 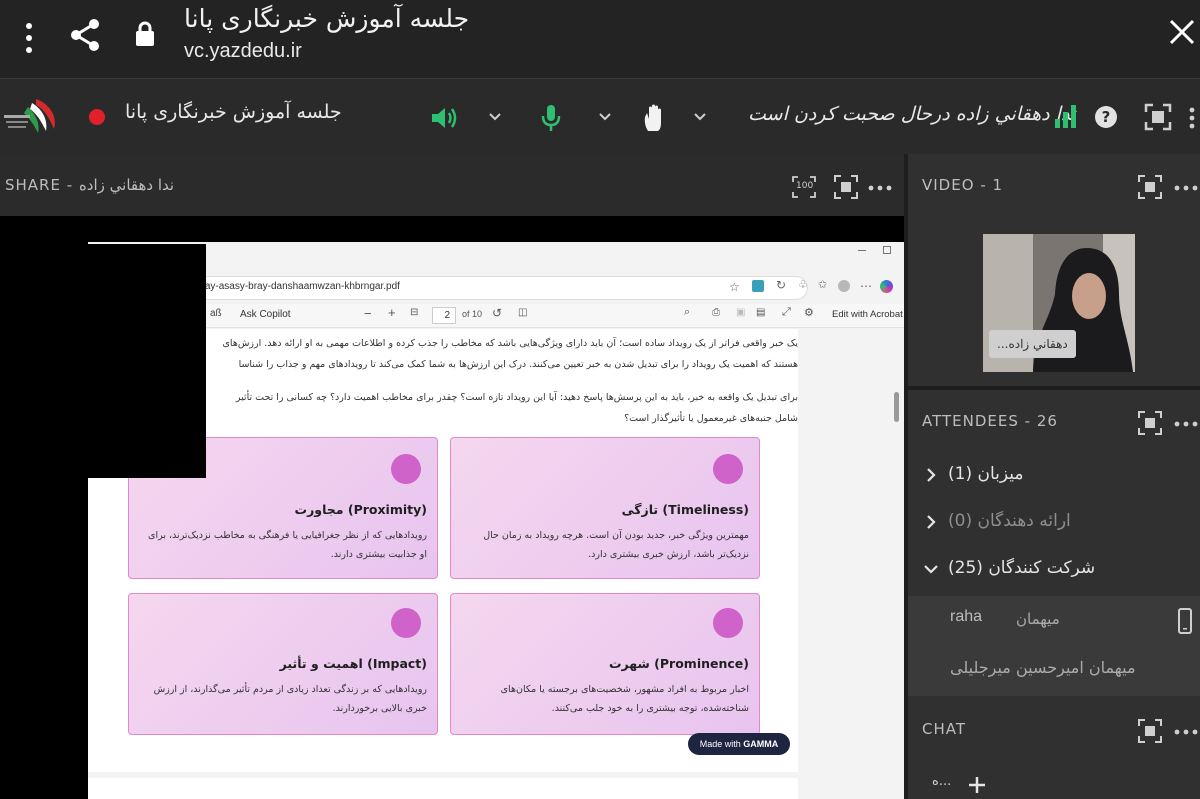 What do you see at coordinates (551, 118) in the screenshot?
I see `microphone-icon` at bounding box center [551, 118].